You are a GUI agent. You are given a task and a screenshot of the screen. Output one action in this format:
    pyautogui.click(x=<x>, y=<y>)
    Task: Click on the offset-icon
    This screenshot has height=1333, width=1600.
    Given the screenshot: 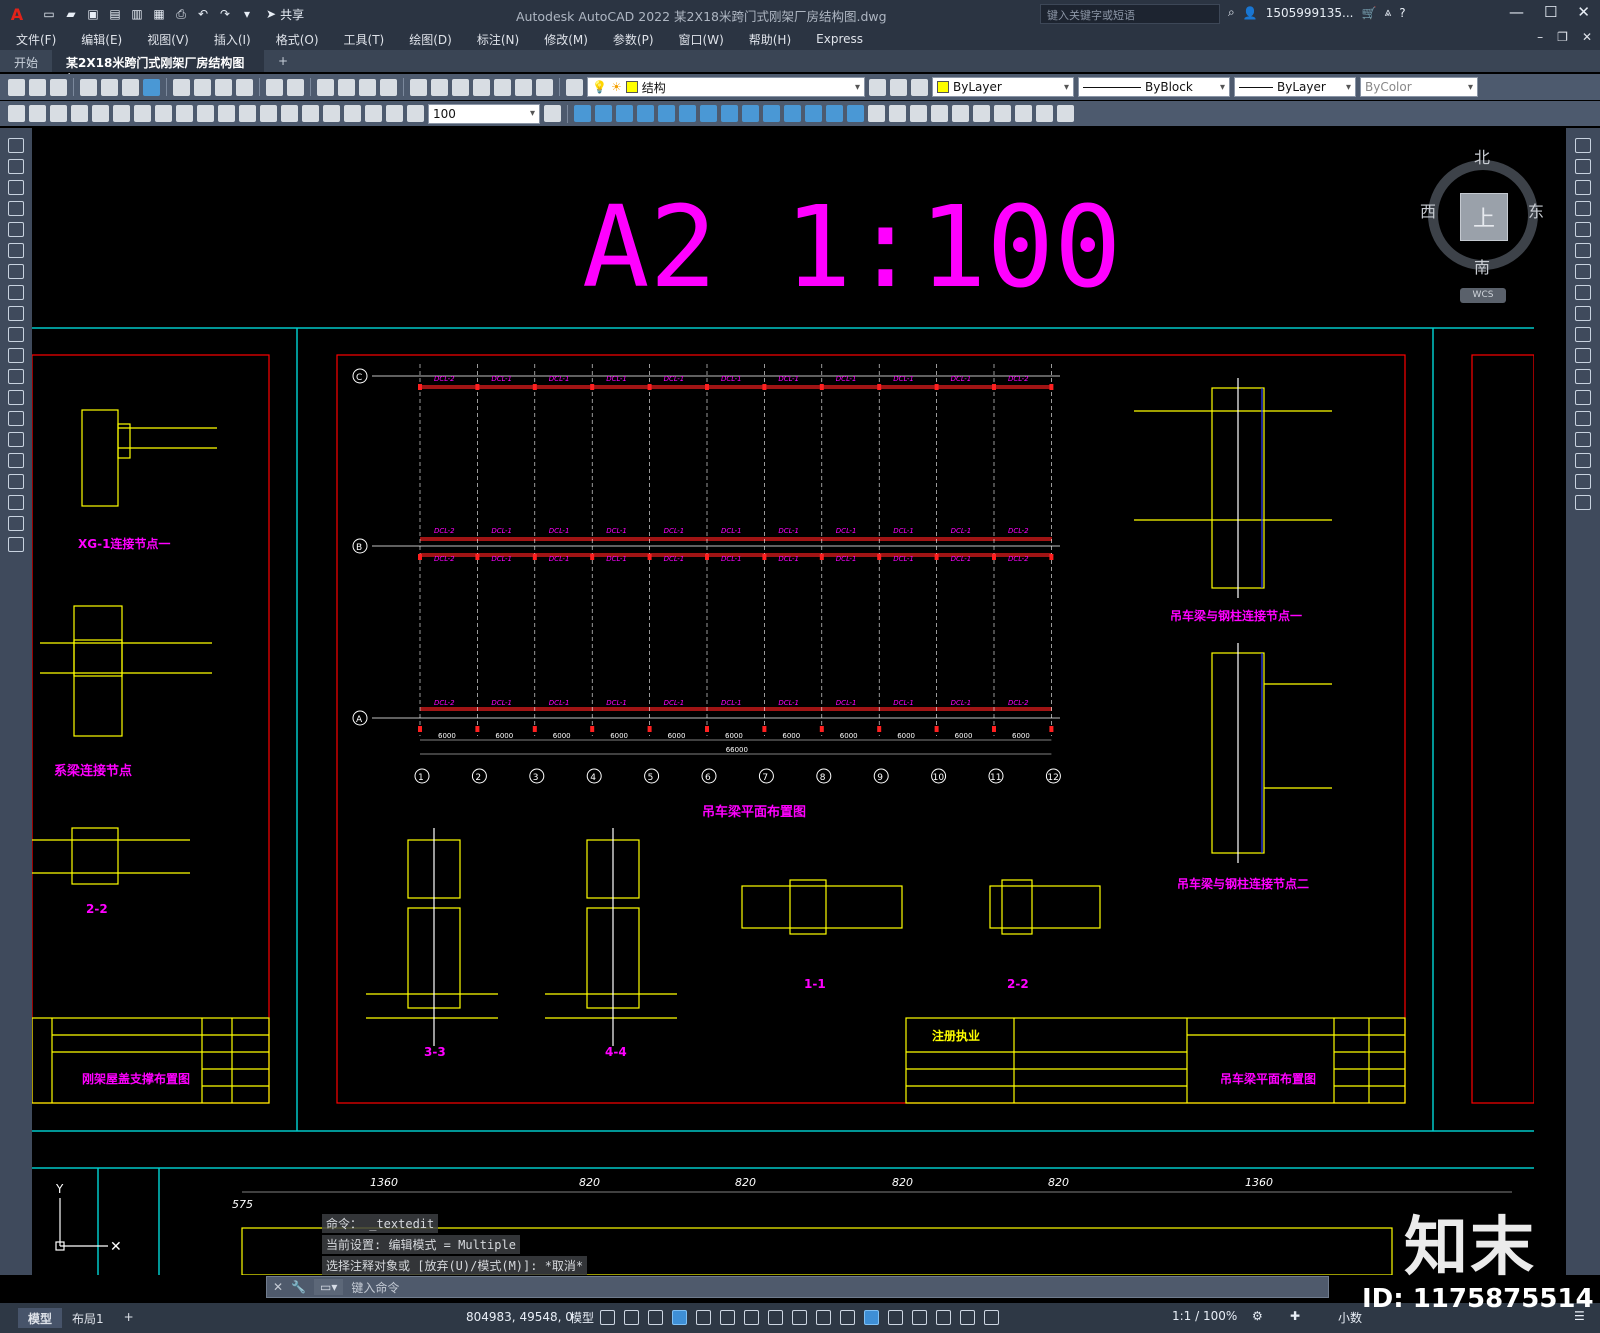 What is the action you would take?
    pyautogui.click(x=624, y=113)
    